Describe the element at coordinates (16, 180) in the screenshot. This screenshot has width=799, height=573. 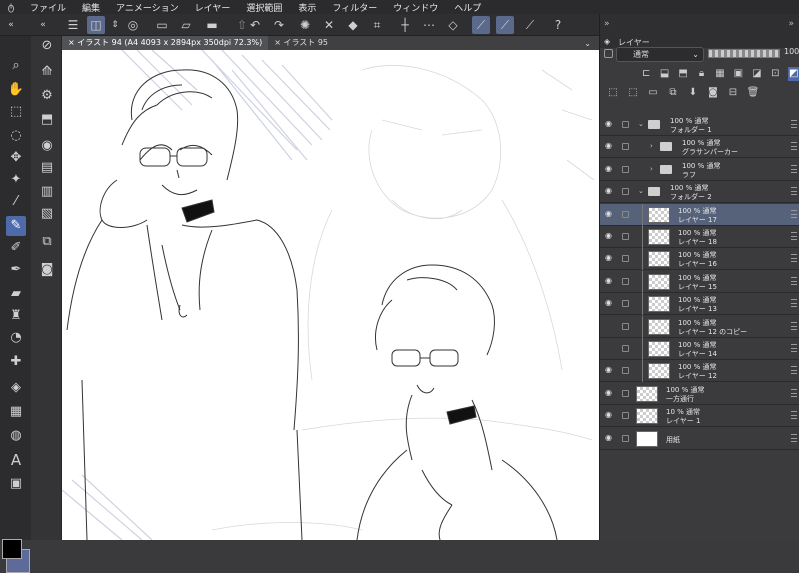
I see `magic-wand-icon: ✦` at that location.